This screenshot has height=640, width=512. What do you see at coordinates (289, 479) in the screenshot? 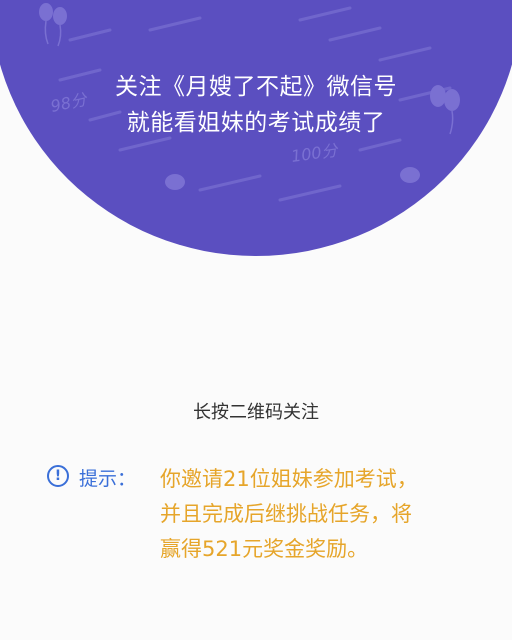
I see `tip-line-1: 你邀请21位姐妹参加考试，` at bounding box center [289, 479].